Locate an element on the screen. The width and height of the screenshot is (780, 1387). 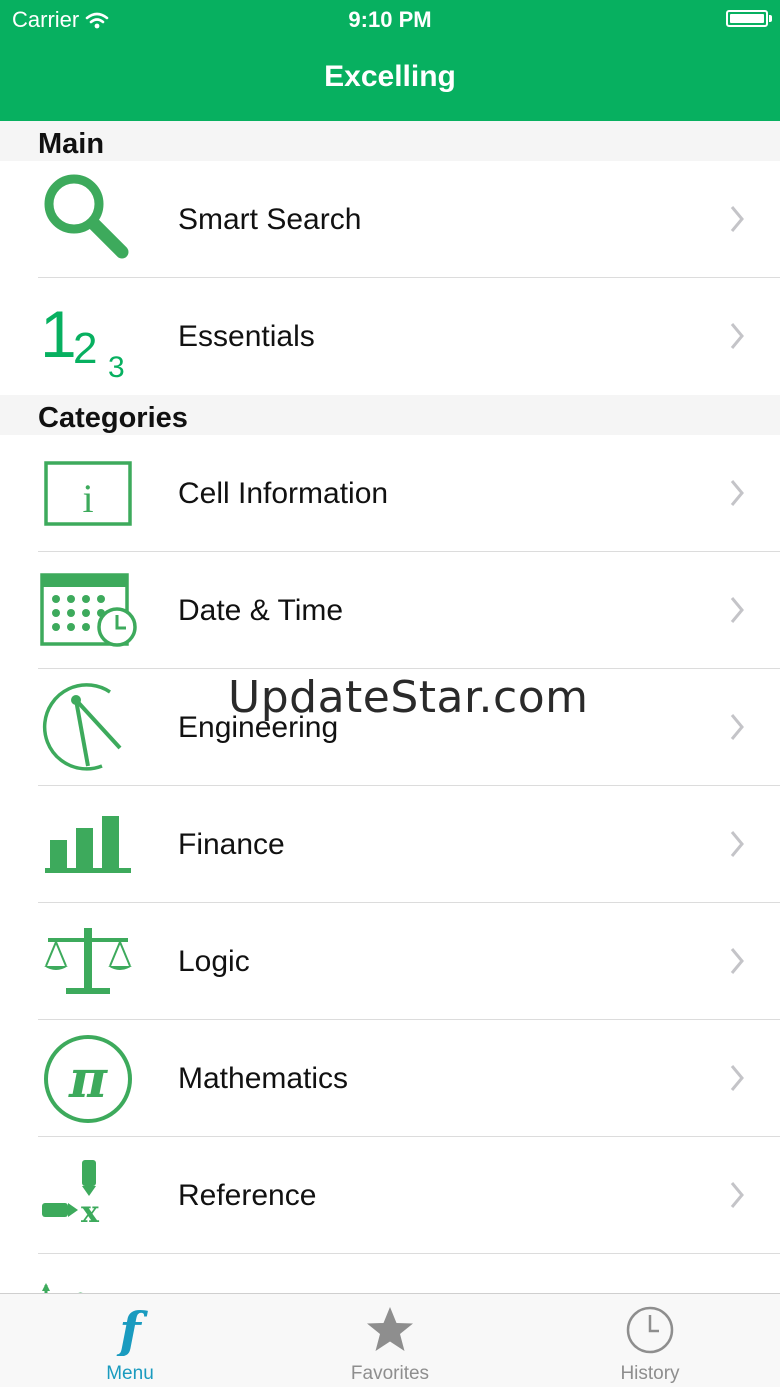
info-box-icon: i is located at coordinates (88, 493).